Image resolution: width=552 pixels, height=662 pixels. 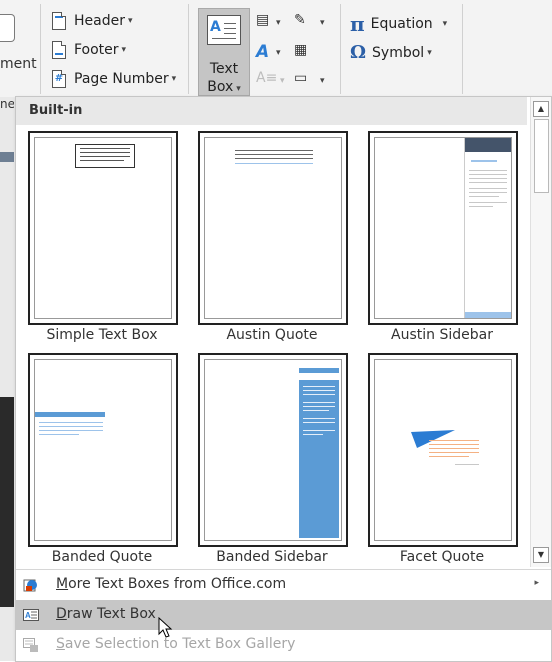 I want to click on signature-line-icon: ✎, so click(x=300, y=20).